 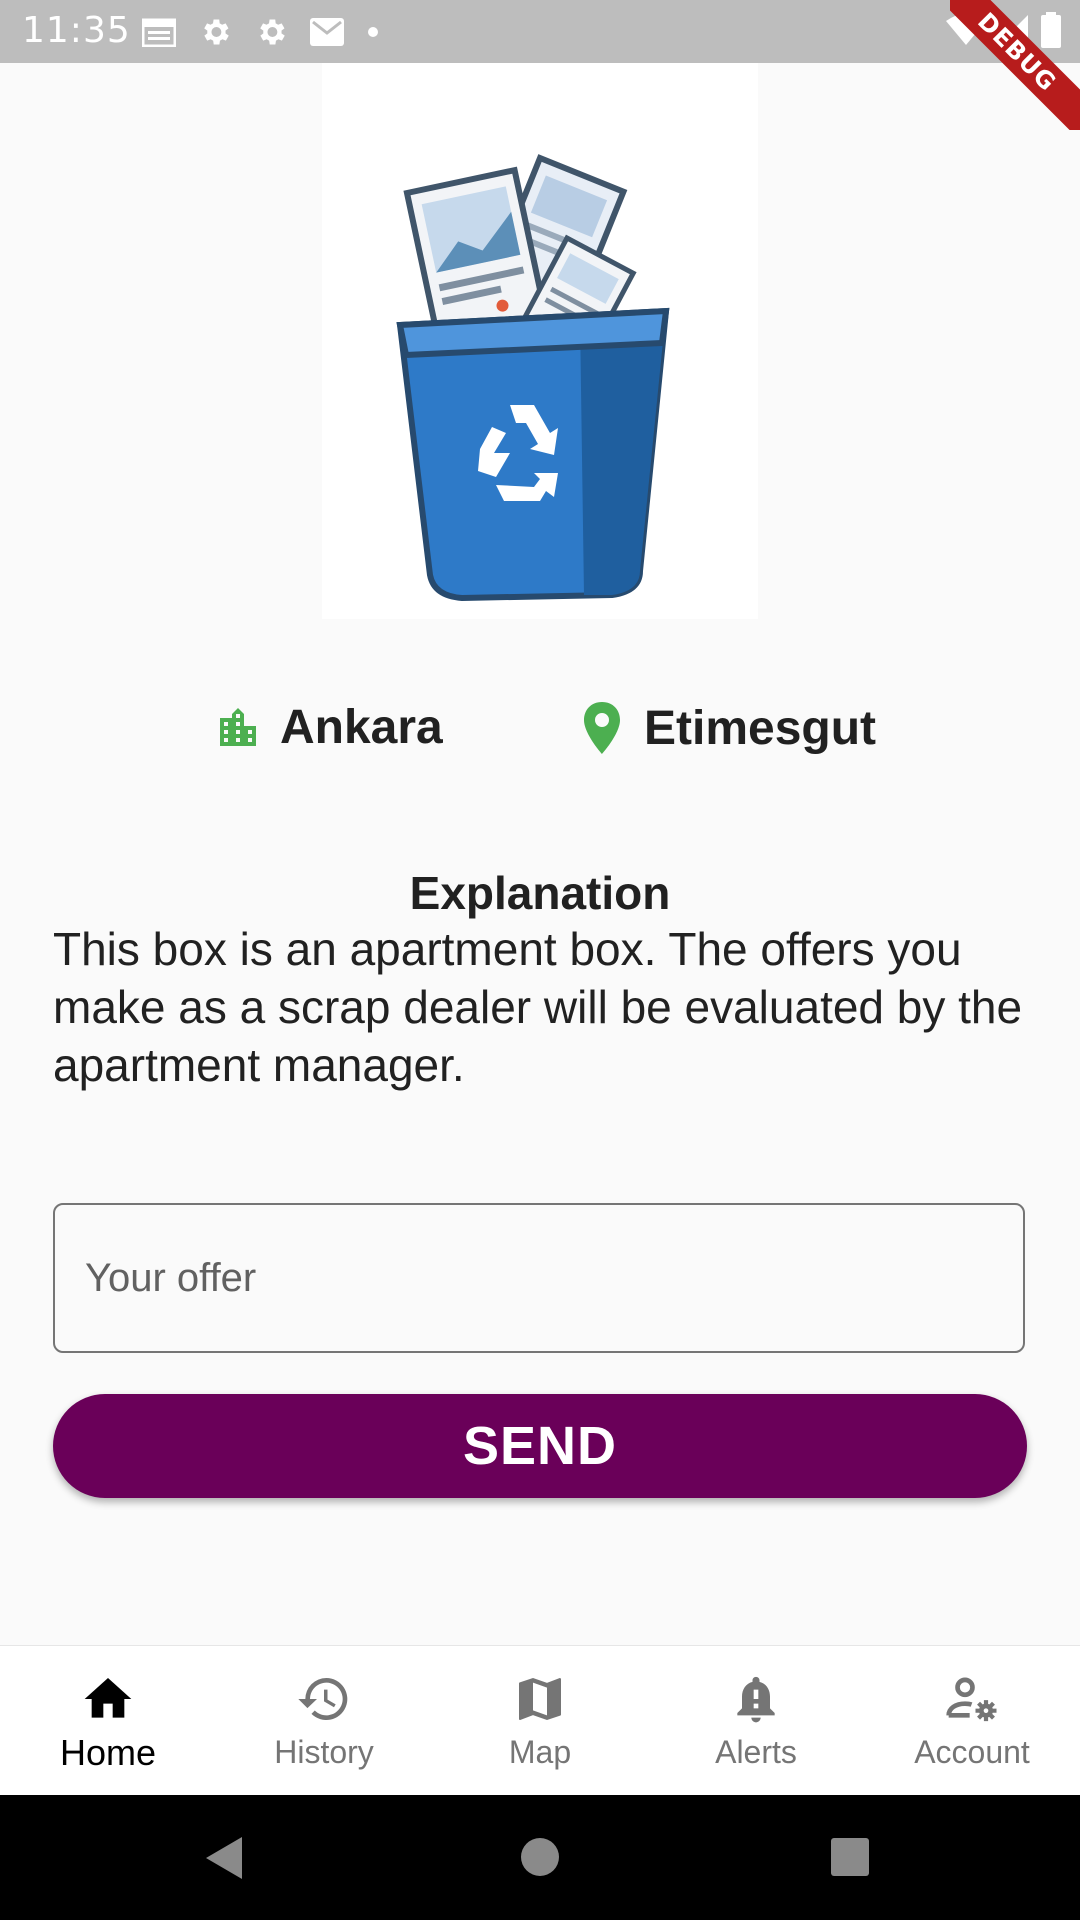 I want to click on status-time: 11:35, so click(x=76, y=30).